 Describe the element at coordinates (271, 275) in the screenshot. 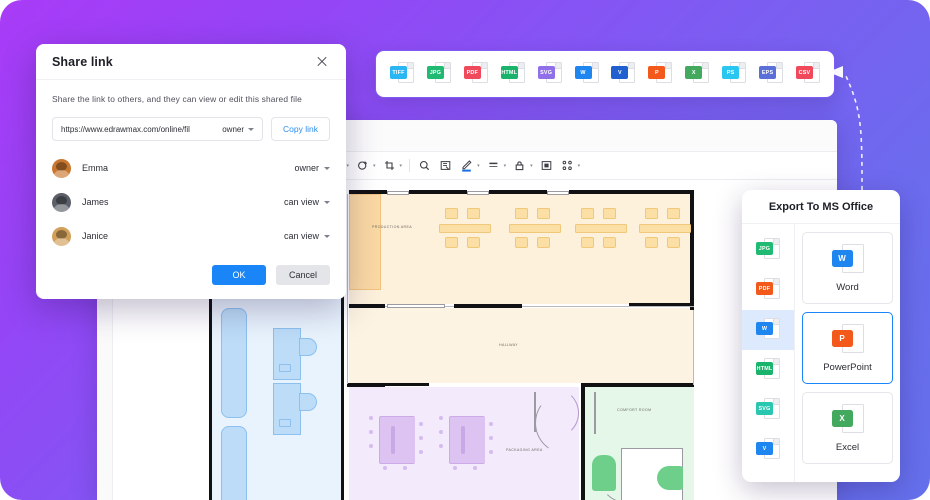

I see `dialog-actions: OK Cancel` at that location.